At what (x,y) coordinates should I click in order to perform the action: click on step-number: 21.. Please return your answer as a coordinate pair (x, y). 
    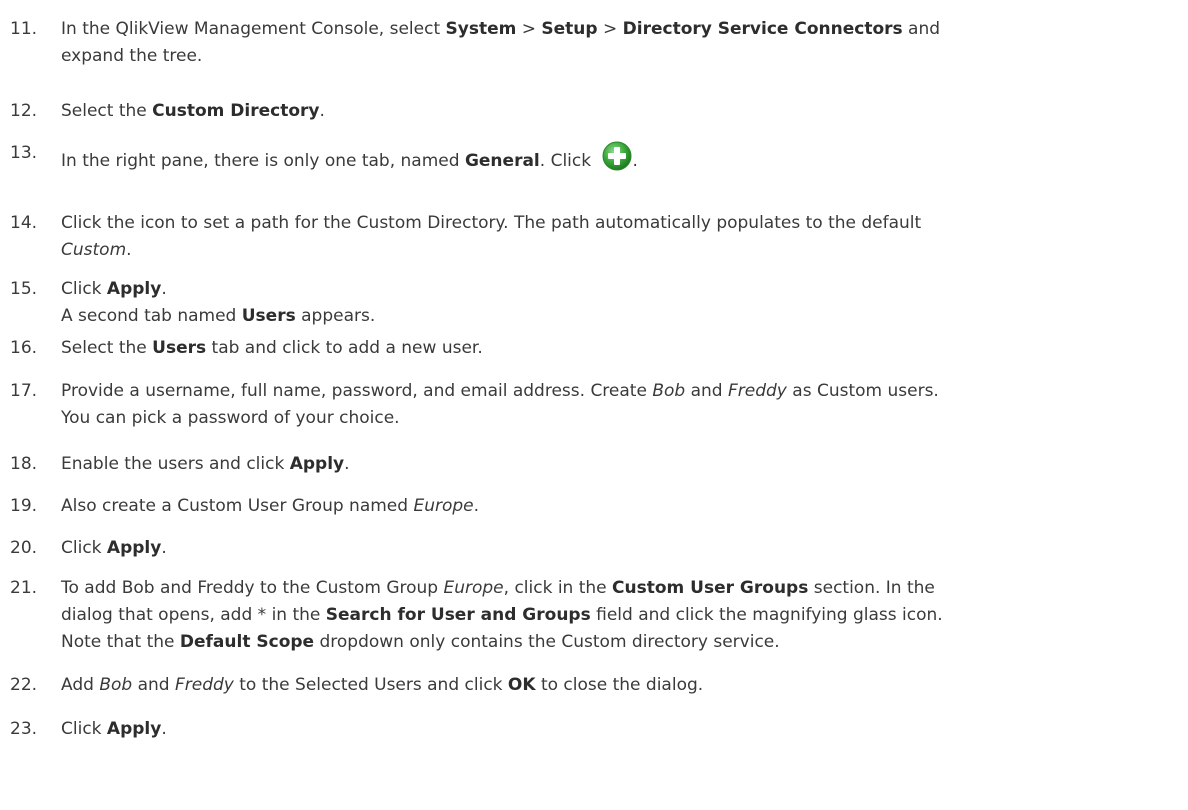
    Looking at the image, I should click on (24, 588).